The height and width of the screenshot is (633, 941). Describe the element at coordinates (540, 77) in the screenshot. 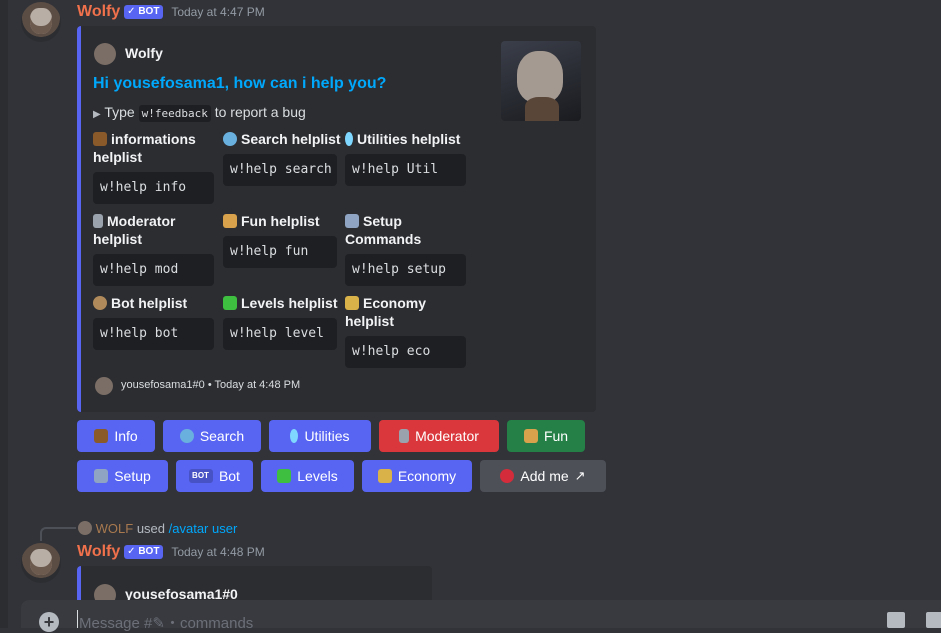

I see `wolf-head-shape` at that location.